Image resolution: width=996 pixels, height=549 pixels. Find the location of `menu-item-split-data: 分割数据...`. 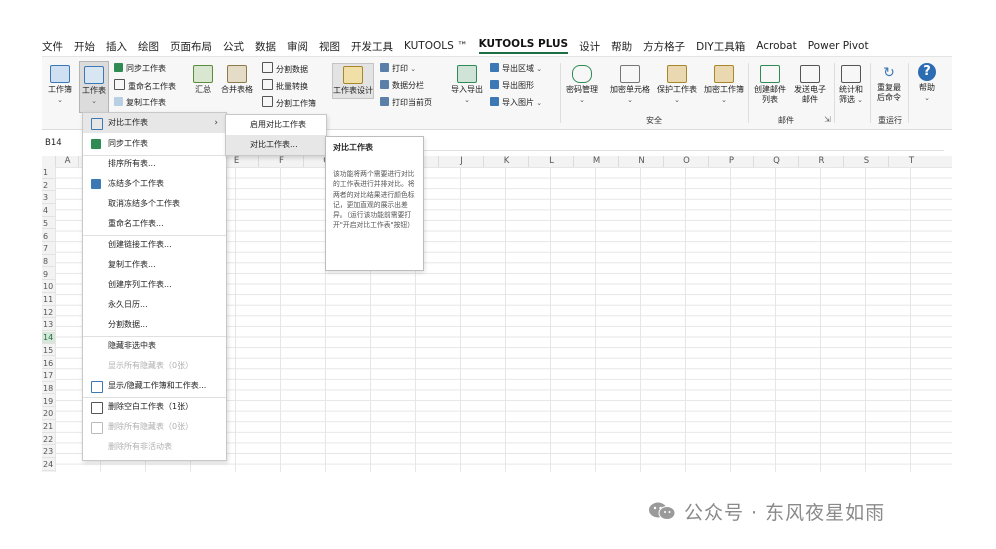

menu-item-split-data: 分割数据... is located at coordinates (154, 325).